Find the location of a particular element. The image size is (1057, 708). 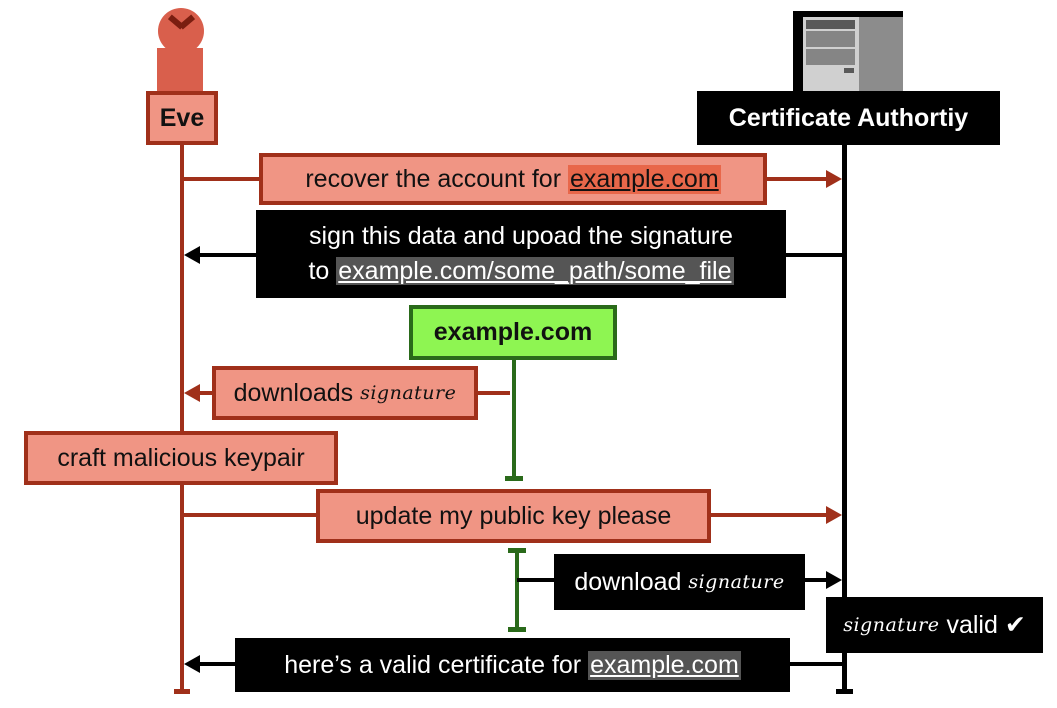

m5-message: update my public key please is located at coordinates (513, 516).